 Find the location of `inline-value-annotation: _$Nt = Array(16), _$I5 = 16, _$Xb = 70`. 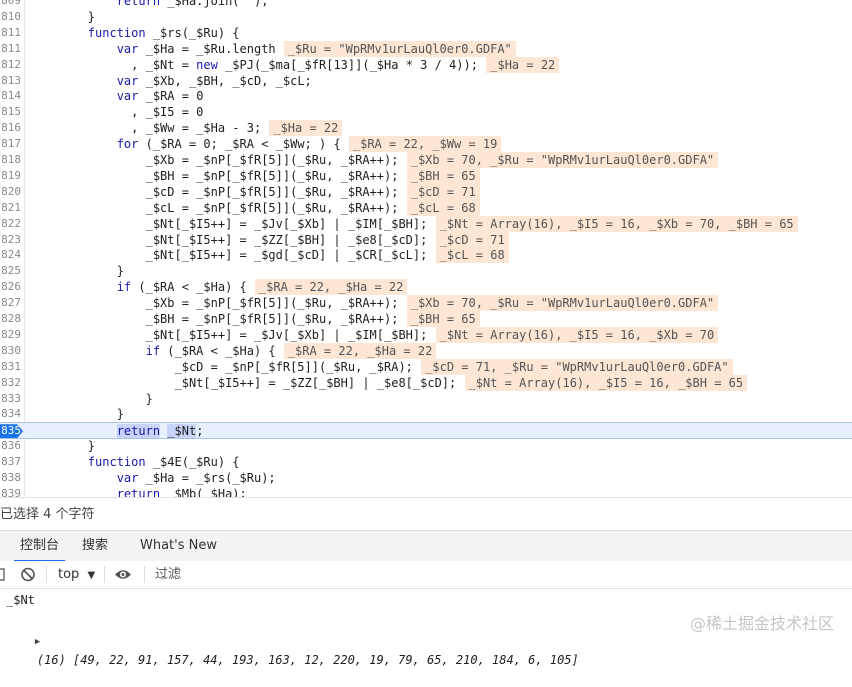

inline-value-annotation: _$Nt = Array(16), _$I5 = 16, _$Xb = 70 is located at coordinates (577, 334).